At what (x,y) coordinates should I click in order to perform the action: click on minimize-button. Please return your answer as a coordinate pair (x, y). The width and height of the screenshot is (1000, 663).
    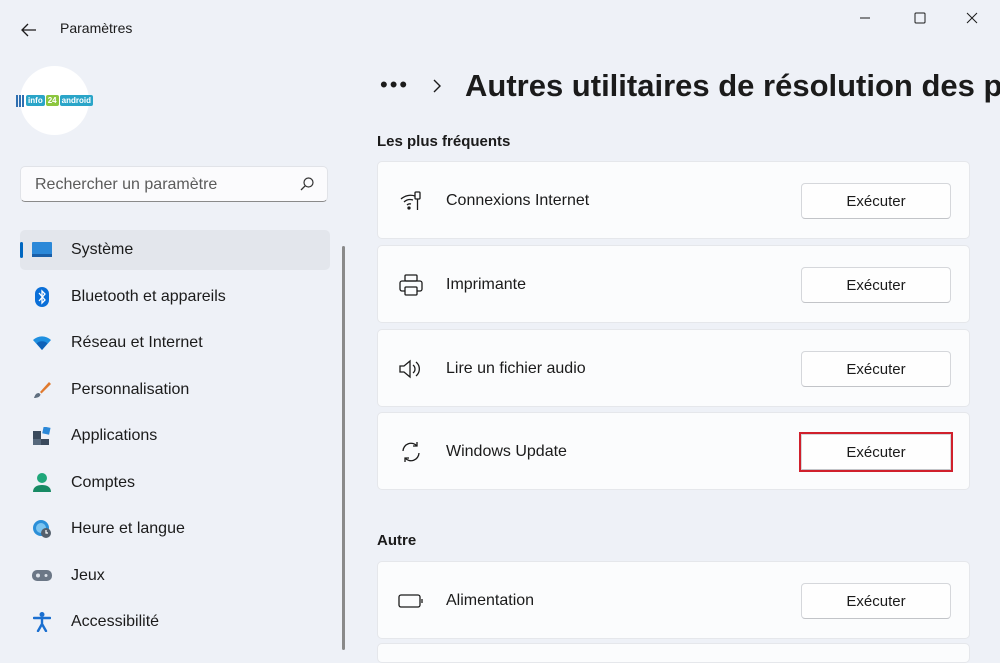
    Looking at the image, I should click on (865, 18).